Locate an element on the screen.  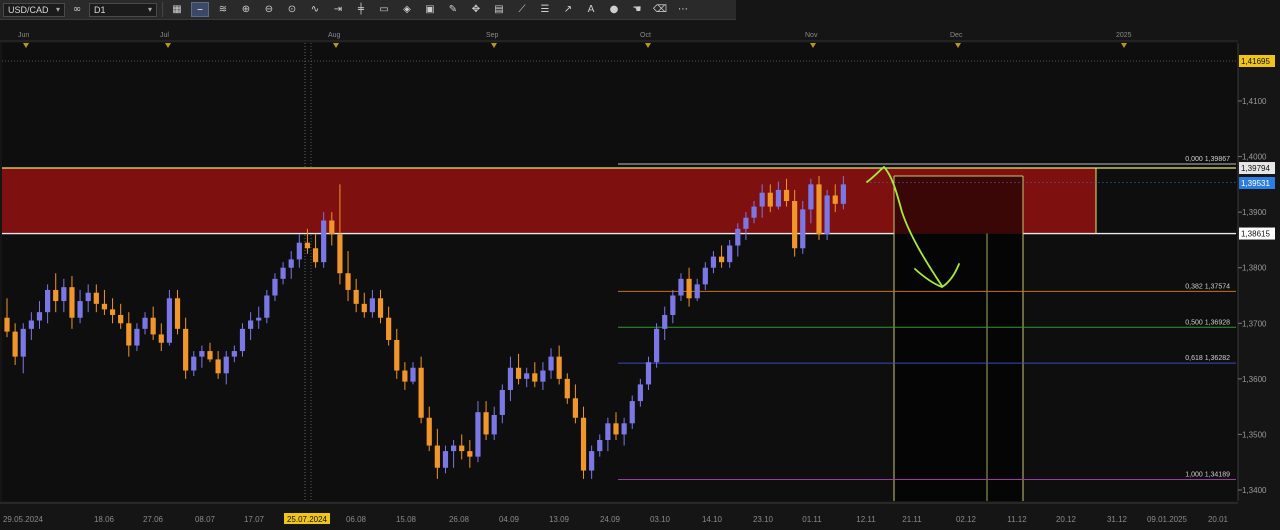
channel-tool-button: ≋ is located at coordinates (223, 9).